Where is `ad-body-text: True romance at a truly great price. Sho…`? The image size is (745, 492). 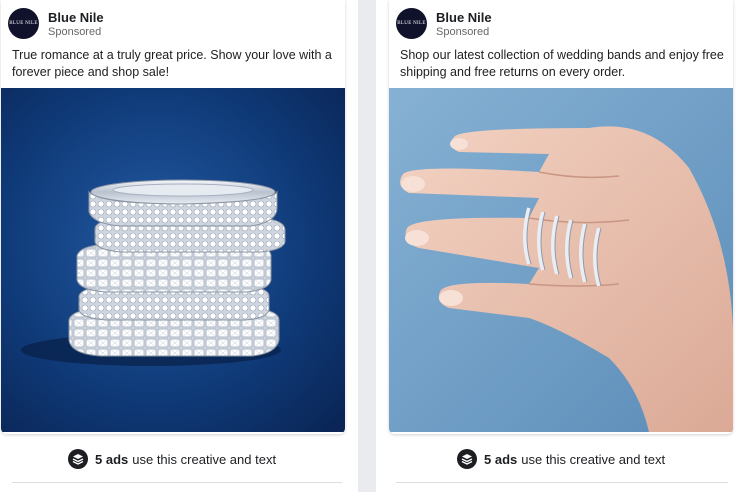 ad-body-text: True romance at a truly great price. Sho… is located at coordinates (172, 63).